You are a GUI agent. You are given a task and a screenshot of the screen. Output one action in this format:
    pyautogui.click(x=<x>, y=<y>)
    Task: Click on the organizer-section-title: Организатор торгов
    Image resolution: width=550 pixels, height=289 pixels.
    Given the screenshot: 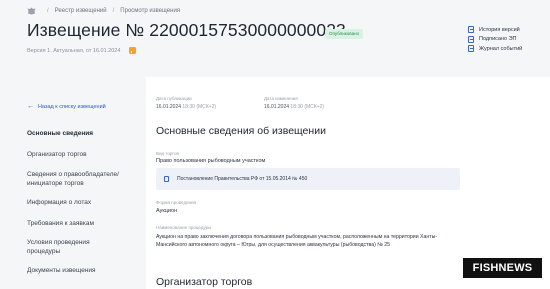 What is the action you would take?
    pyautogui.click(x=204, y=282)
    